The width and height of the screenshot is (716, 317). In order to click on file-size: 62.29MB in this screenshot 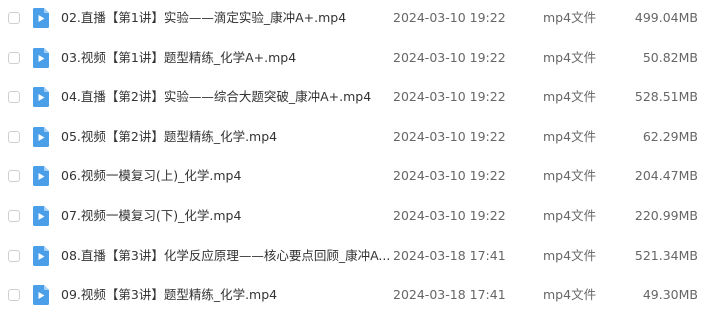, I will do `click(670, 136)`.